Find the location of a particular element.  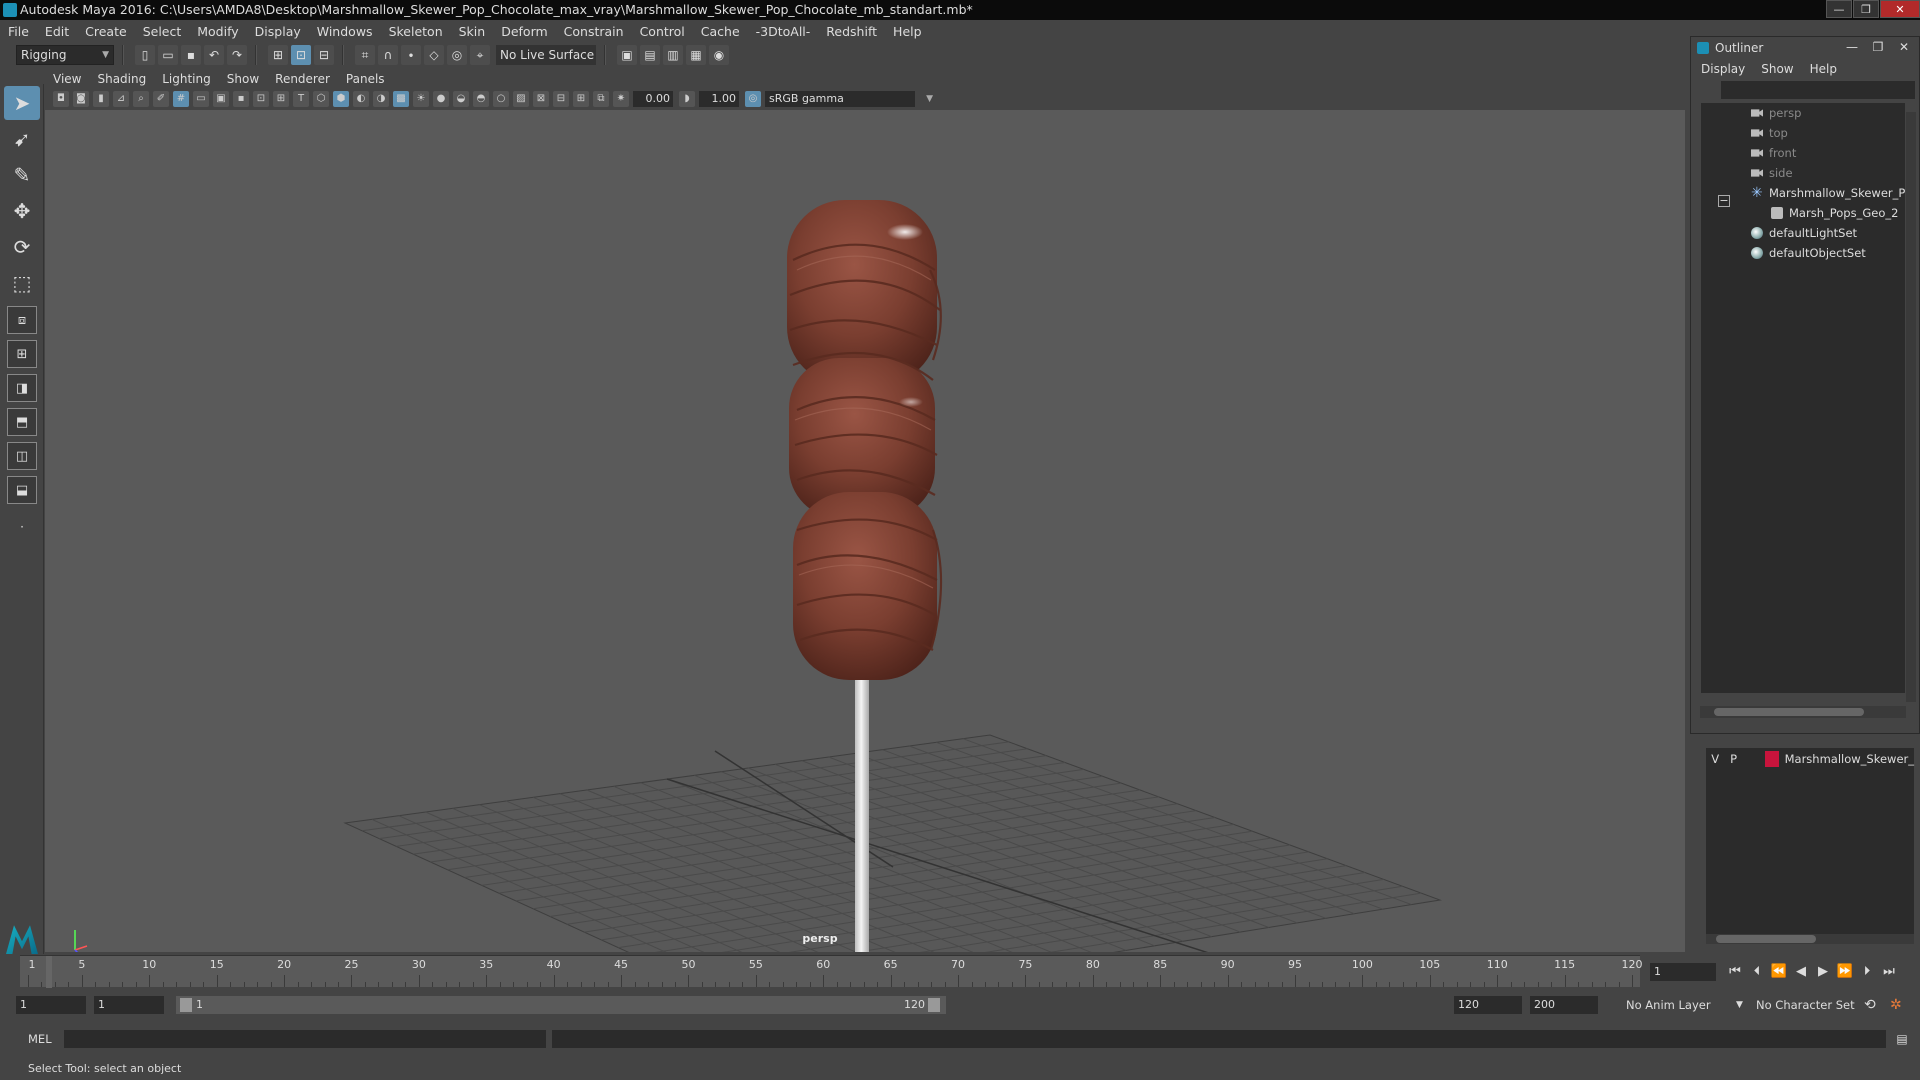

auto-key-icon: ⟲ is located at coordinates (1870, 1005).